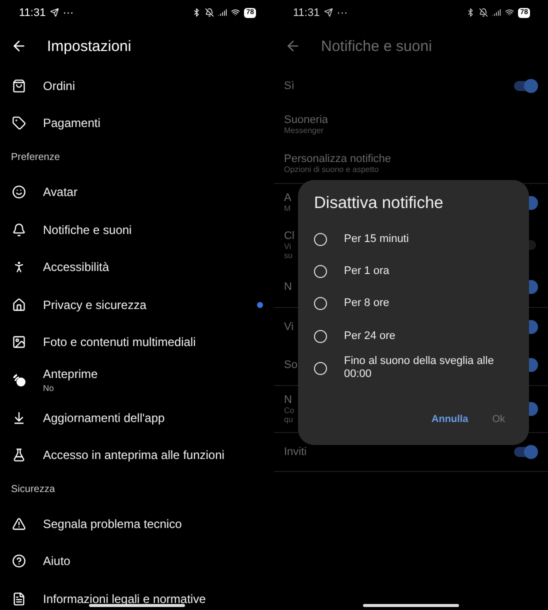 The image size is (548, 610). I want to click on setting-subtitle: Co, so click(289, 410).